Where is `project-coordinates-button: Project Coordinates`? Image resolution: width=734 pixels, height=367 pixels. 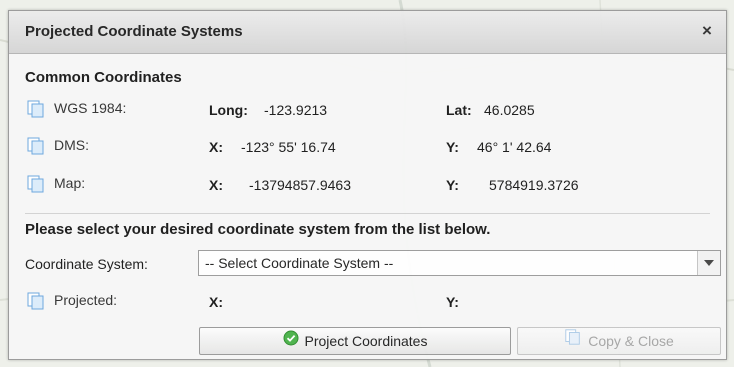 project-coordinates-button: Project Coordinates is located at coordinates (355, 341).